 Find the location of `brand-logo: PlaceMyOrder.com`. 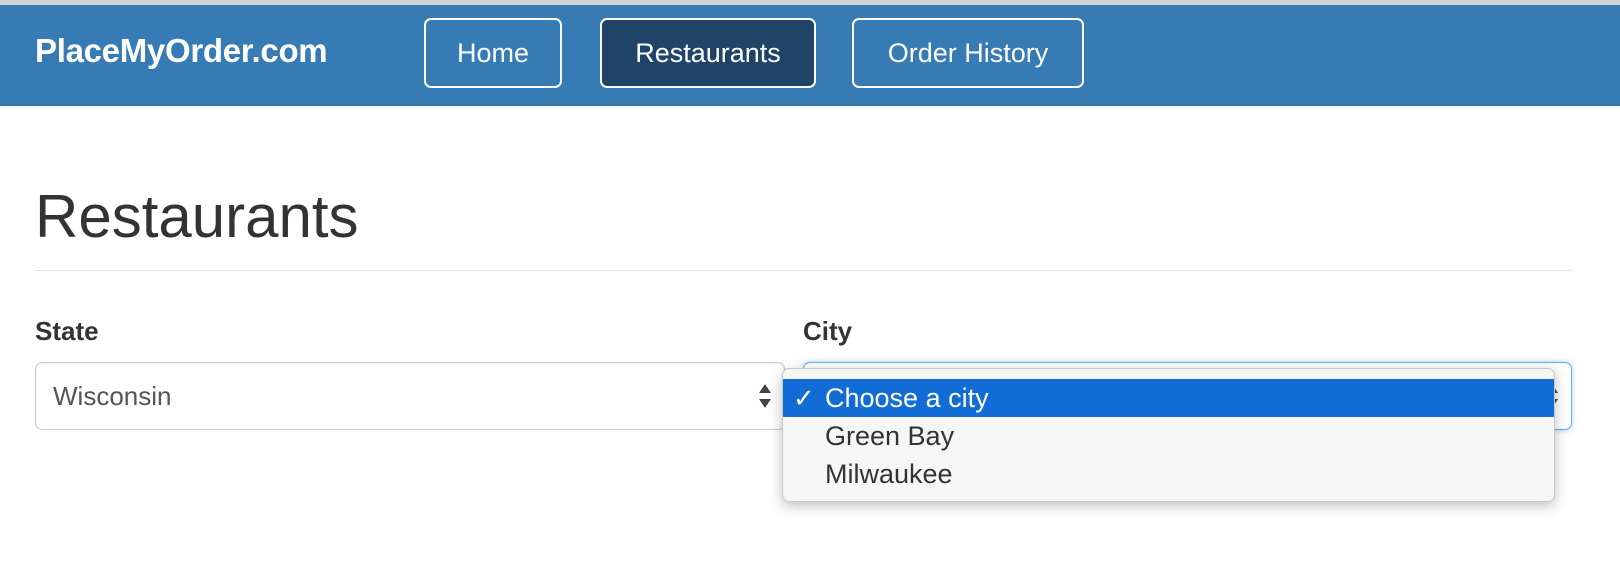

brand-logo: PlaceMyOrder.com is located at coordinates (181, 51).